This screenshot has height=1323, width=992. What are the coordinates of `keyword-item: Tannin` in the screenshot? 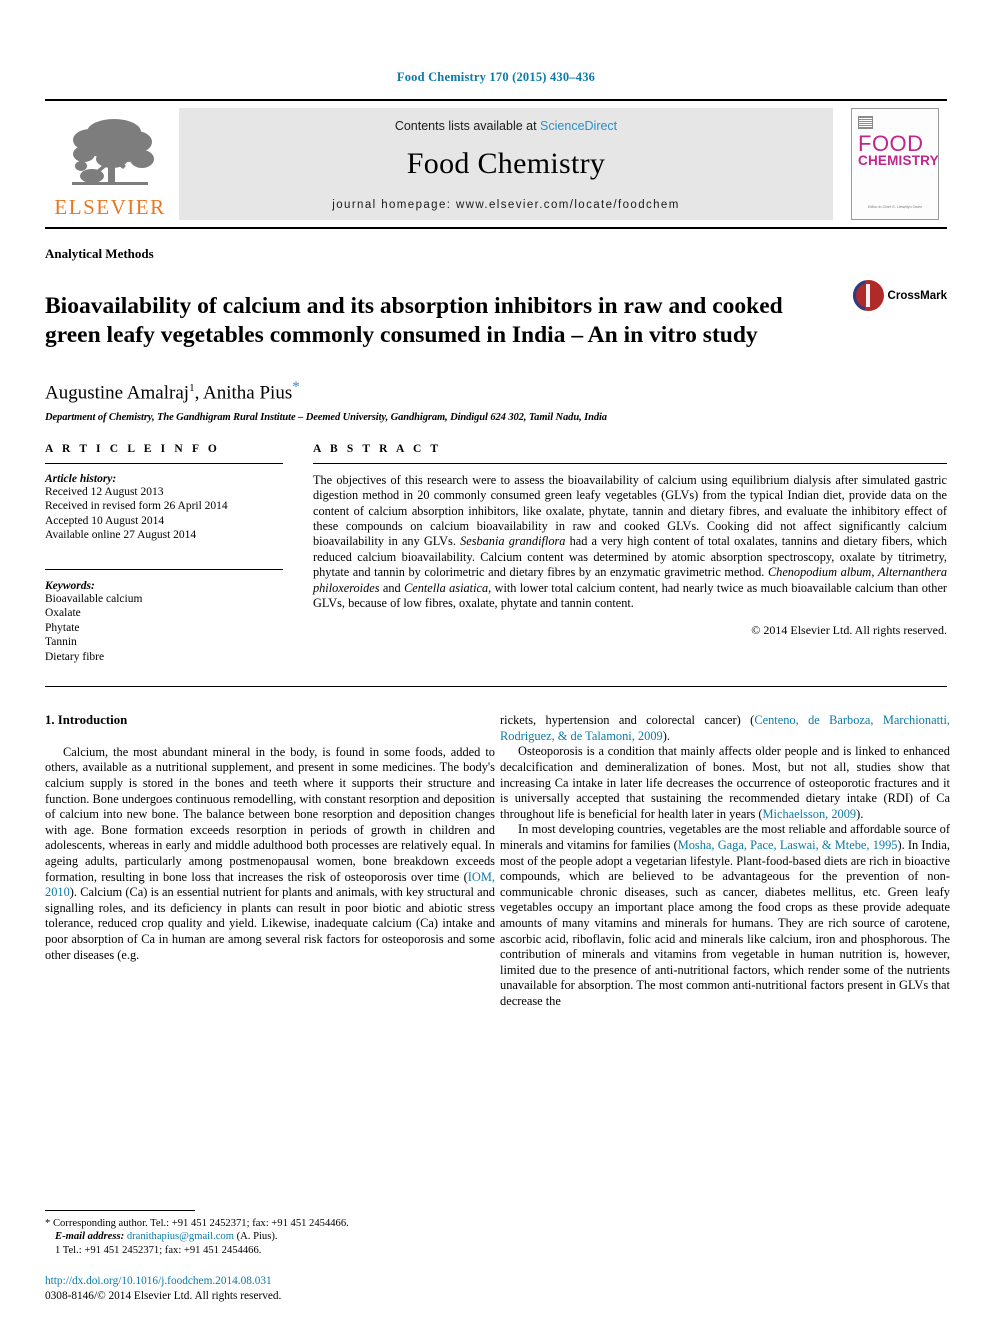 It's located at (61, 642).